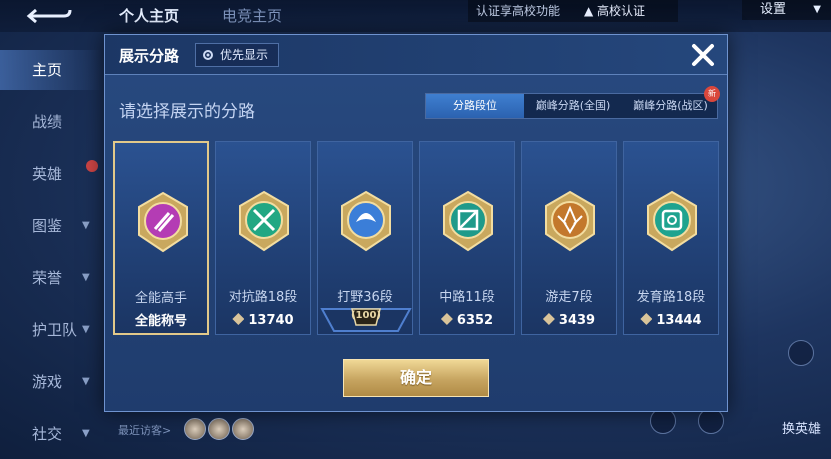 This screenshot has height=459, width=831. What do you see at coordinates (47, 174) in the screenshot?
I see `sidebar-item-label: 英雄` at bounding box center [47, 174].